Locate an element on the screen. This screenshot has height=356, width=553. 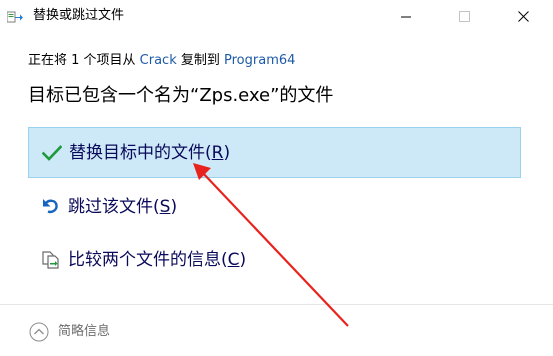
copy-status-middle: 复制到 is located at coordinates (200, 60).